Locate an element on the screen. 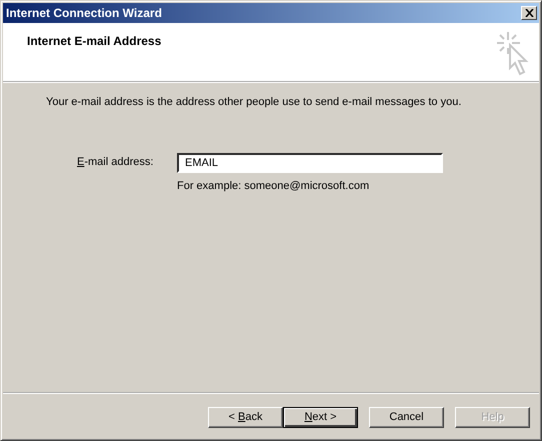  email-field: EMAIL is located at coordinates (310, 163).